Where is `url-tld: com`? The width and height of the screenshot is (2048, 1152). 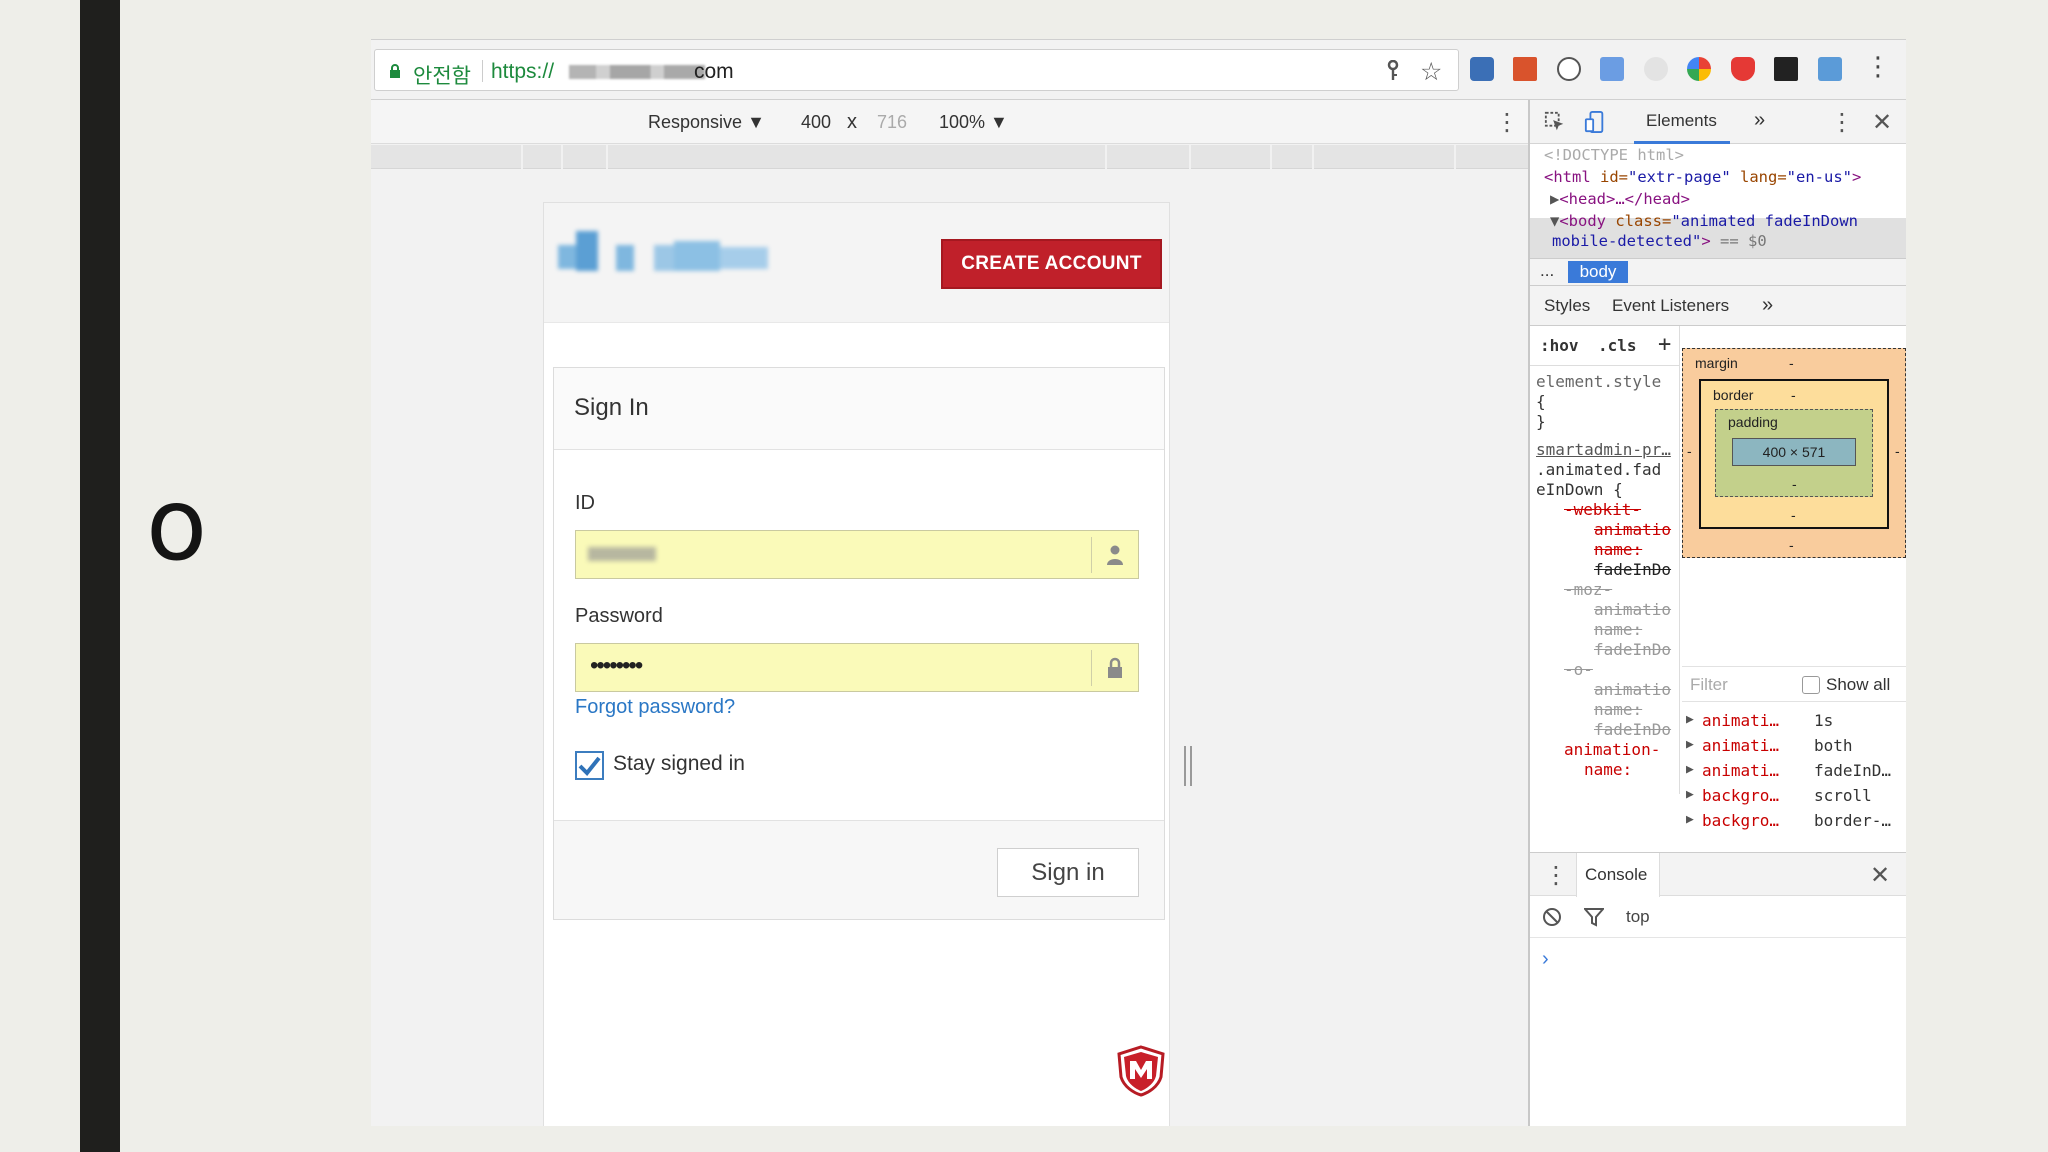 url-tld: com is located at coordinates (714, 72).